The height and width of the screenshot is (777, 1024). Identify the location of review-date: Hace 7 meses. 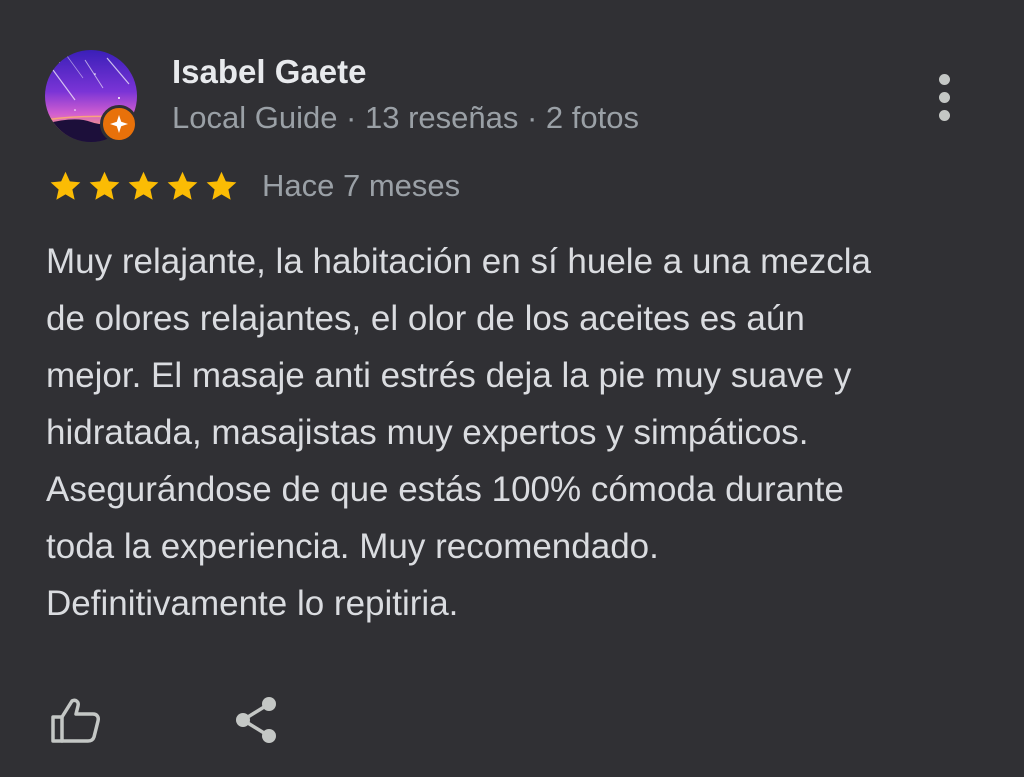
(361, 185).